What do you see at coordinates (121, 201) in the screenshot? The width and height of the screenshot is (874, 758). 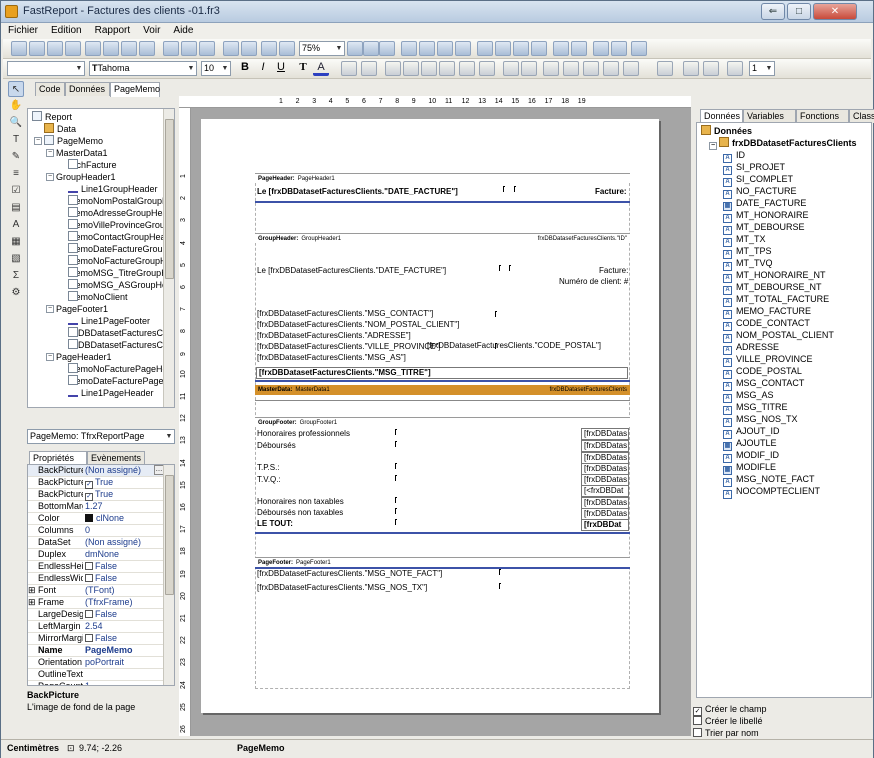 I see `tree-item-7: MemoNomPostalGroupHe` at bounding box center [121, 201].